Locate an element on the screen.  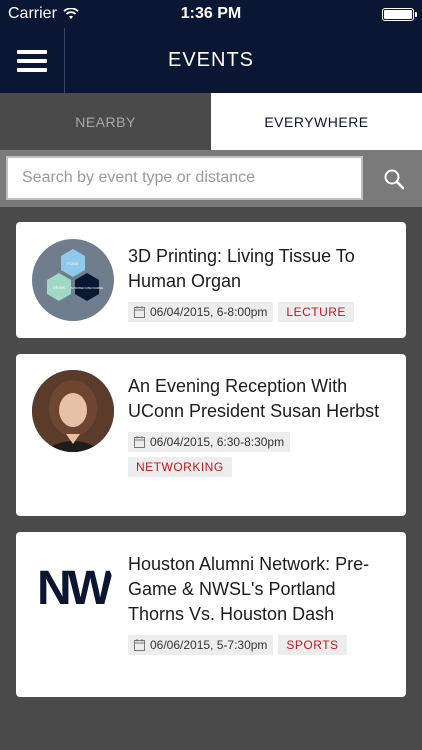
nav-bar: EVENTS is located at coordinates (211, 60).